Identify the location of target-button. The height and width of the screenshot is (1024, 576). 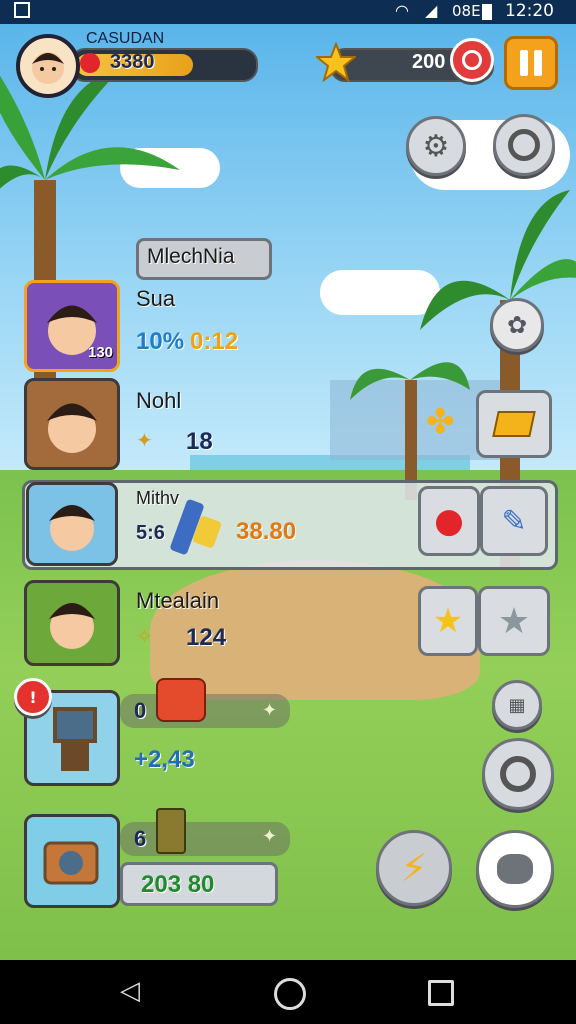
(518, 774).